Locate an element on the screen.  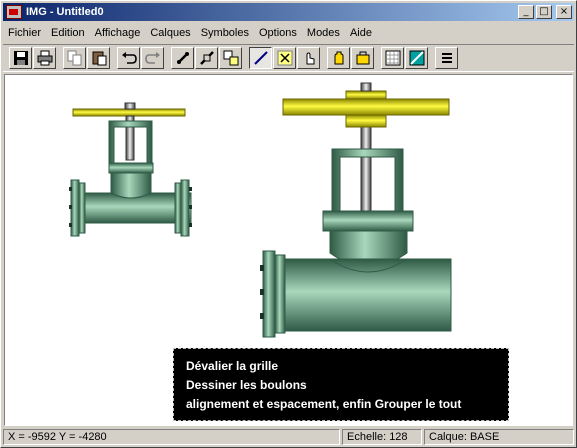
link-icon is located at coordinates (182, 58).